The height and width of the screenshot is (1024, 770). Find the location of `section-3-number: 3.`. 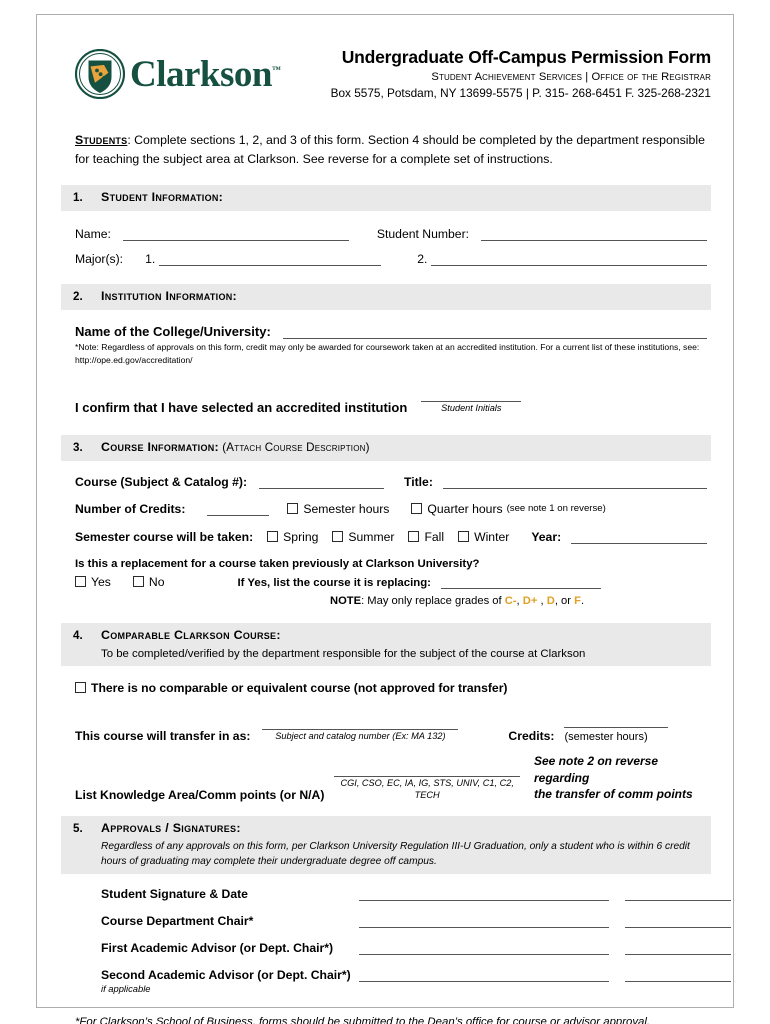

section-3-number: 3. is located at coordinates (78, 447).